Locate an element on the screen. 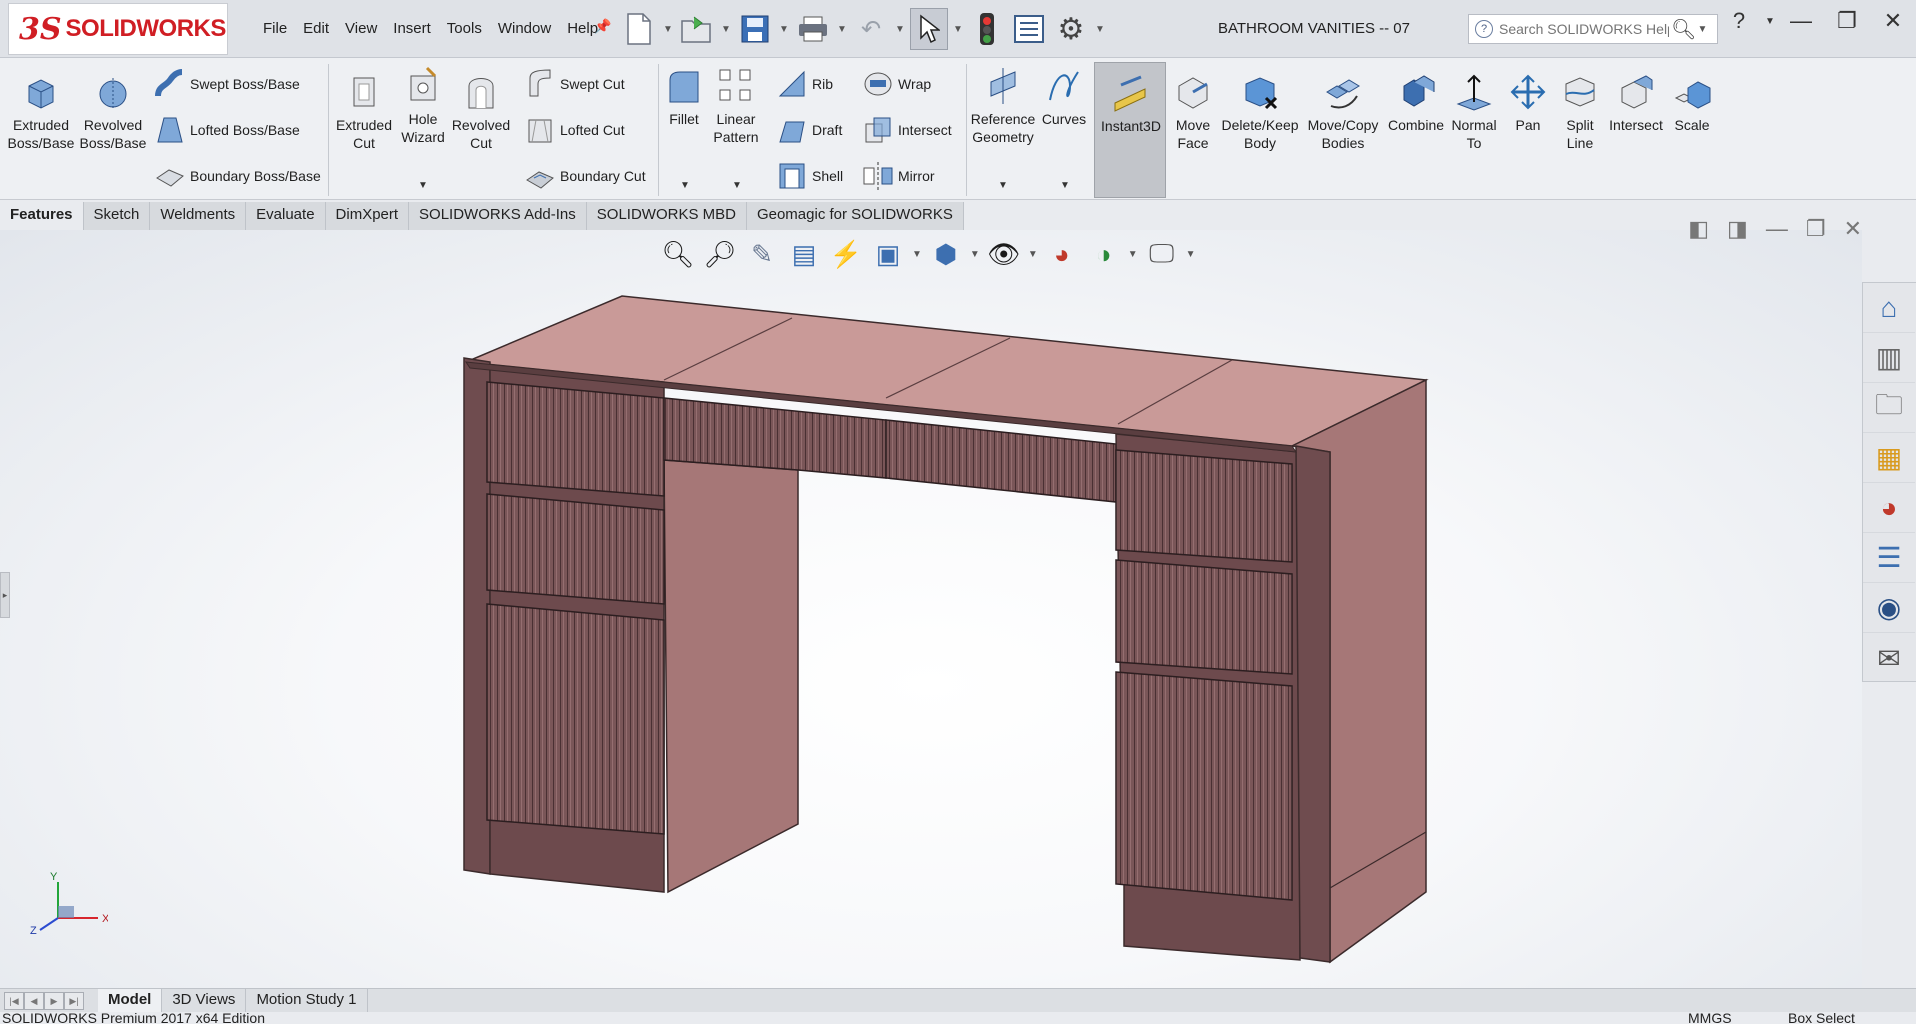  rebuild-traffic-light-icon is located at coordinates (987, 29).